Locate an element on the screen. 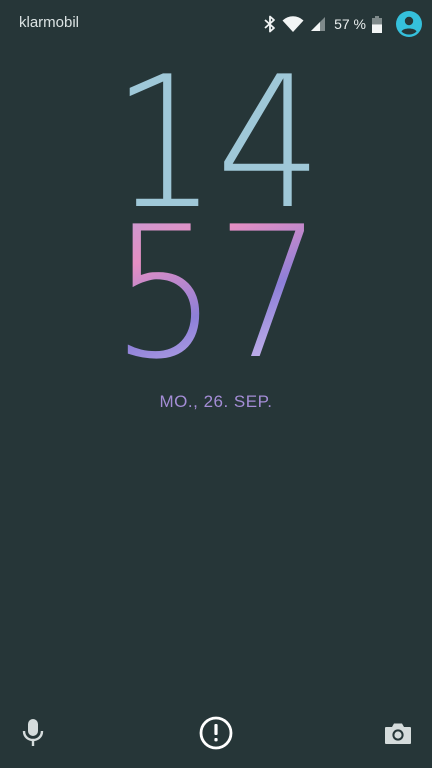 The width and height of the screenshot is (432, 768). status-icons: 57 % is located at coordinates (343, 24).